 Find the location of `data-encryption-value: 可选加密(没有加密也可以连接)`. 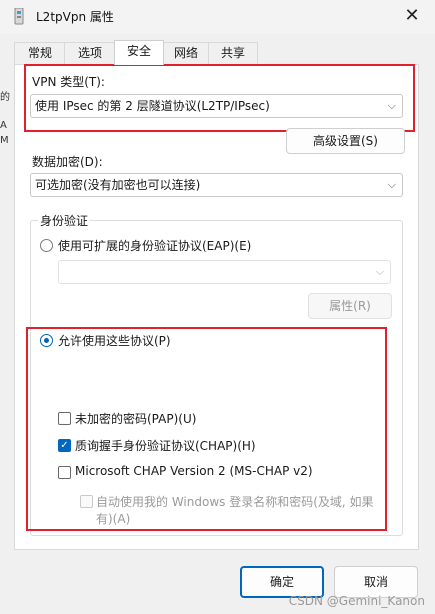

data-encryption-value: 可选加密(没有加密也可以连接) is located at coordinates (118, 185).